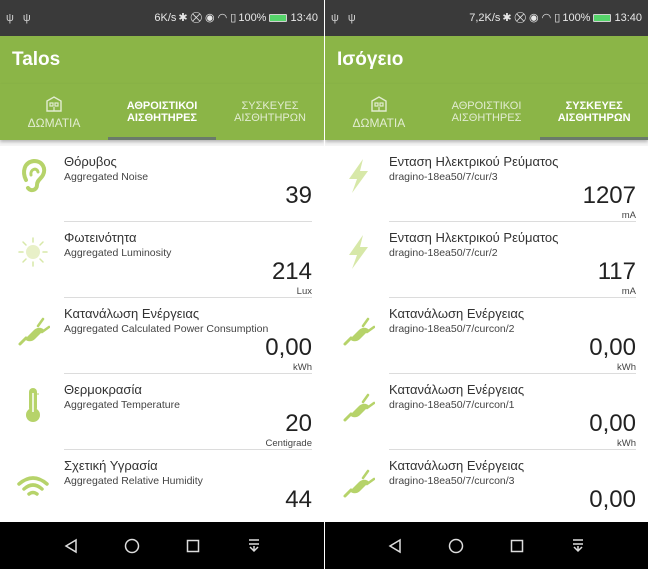  Describe the element at coordinates (298, 423) in the screenshot. I see `sensor-value: 20` at that location.